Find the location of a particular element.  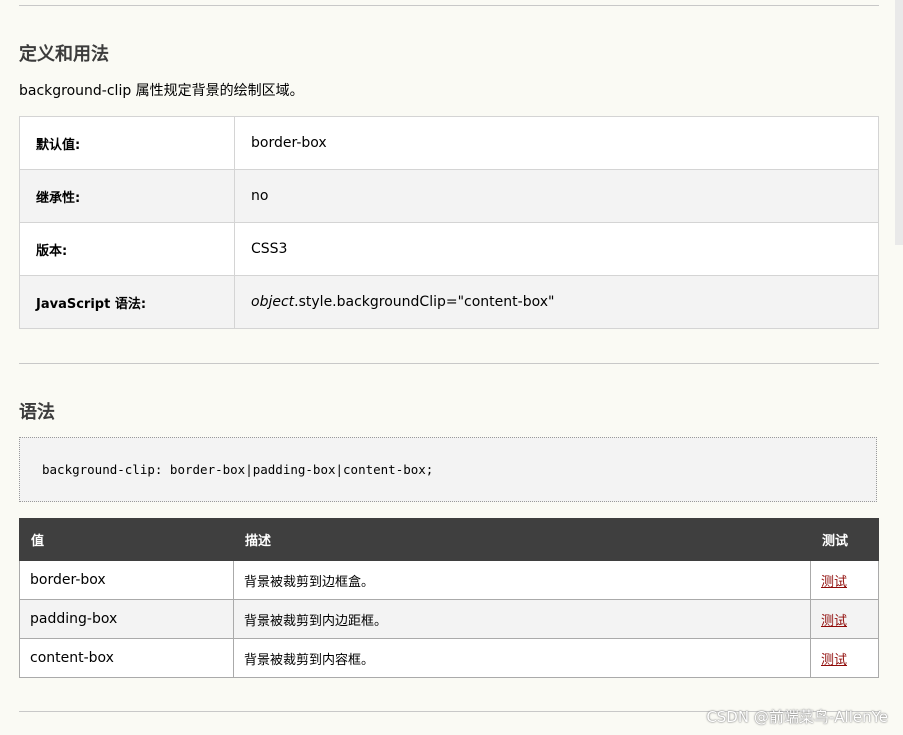

description-cell: 背景被裁剪到内容框。 is located at coordinates (522, 658).